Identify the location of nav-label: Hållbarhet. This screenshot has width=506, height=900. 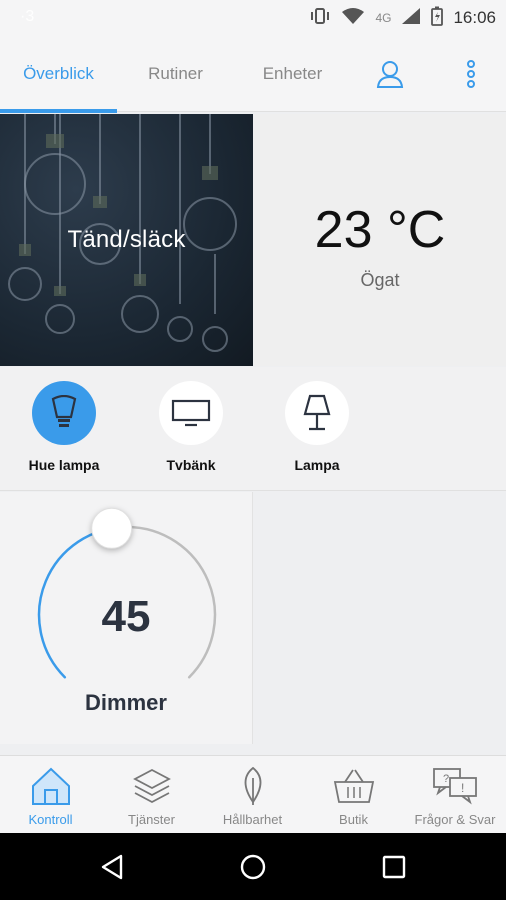
(252, 819).